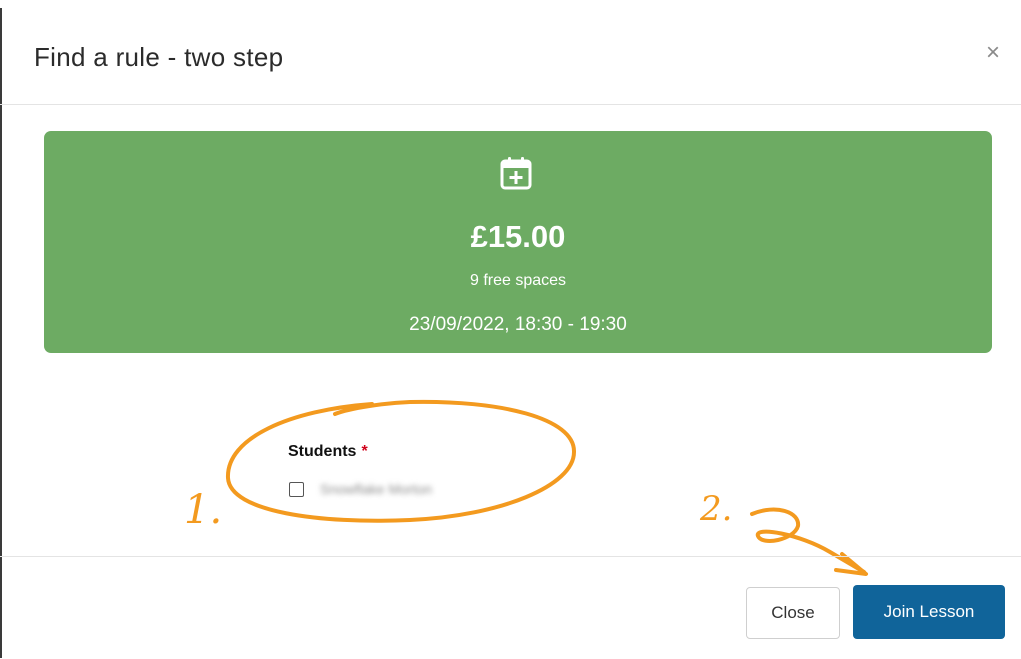 This screenshot has height=659, width=1021. Describe the element at coordinates (929, 612) in the screenshot. I see `join-lesson-button: Join Lesson` at that location.